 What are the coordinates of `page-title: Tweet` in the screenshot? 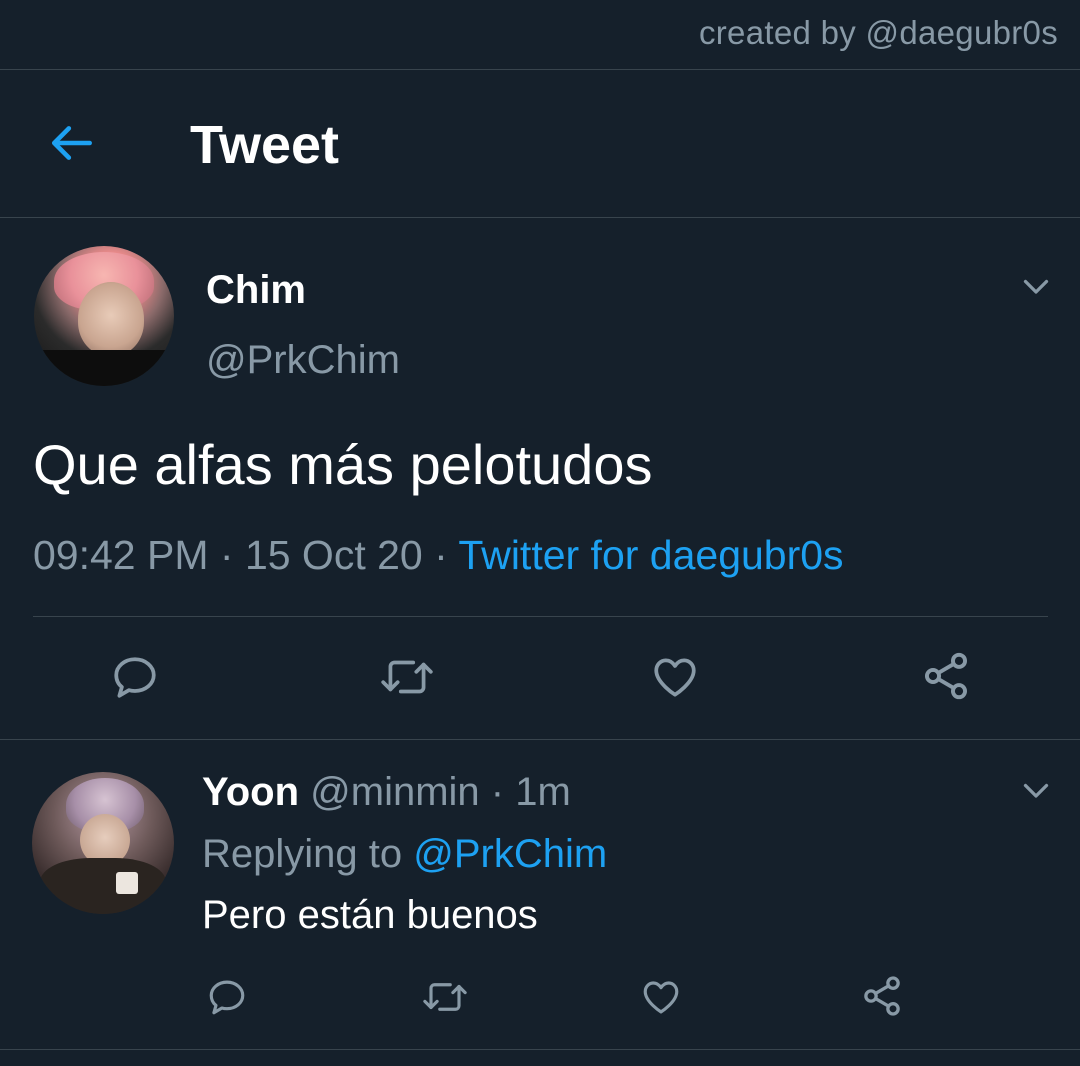 It's located at (265, 145).